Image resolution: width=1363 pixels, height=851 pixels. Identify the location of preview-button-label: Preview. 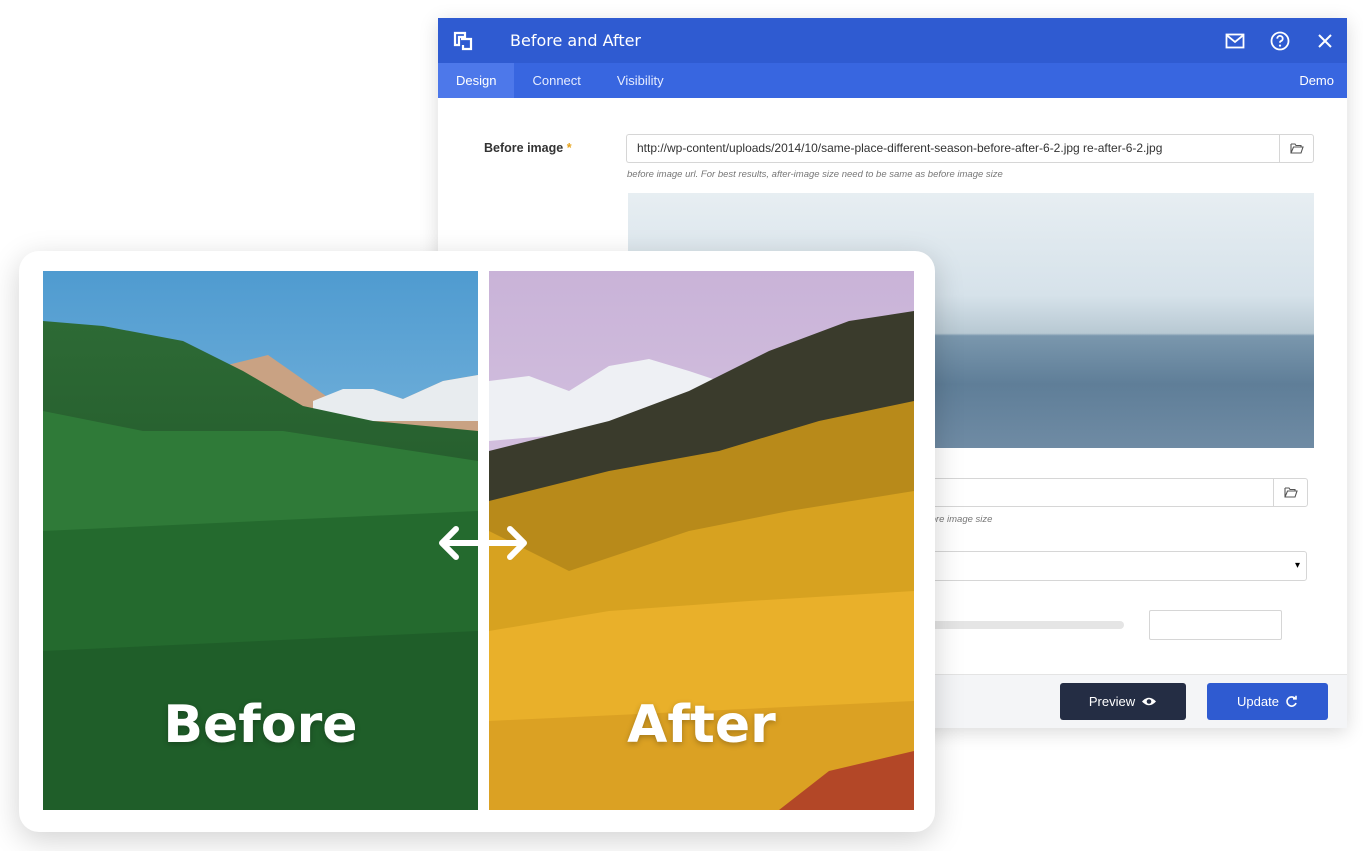
(1112, 701).